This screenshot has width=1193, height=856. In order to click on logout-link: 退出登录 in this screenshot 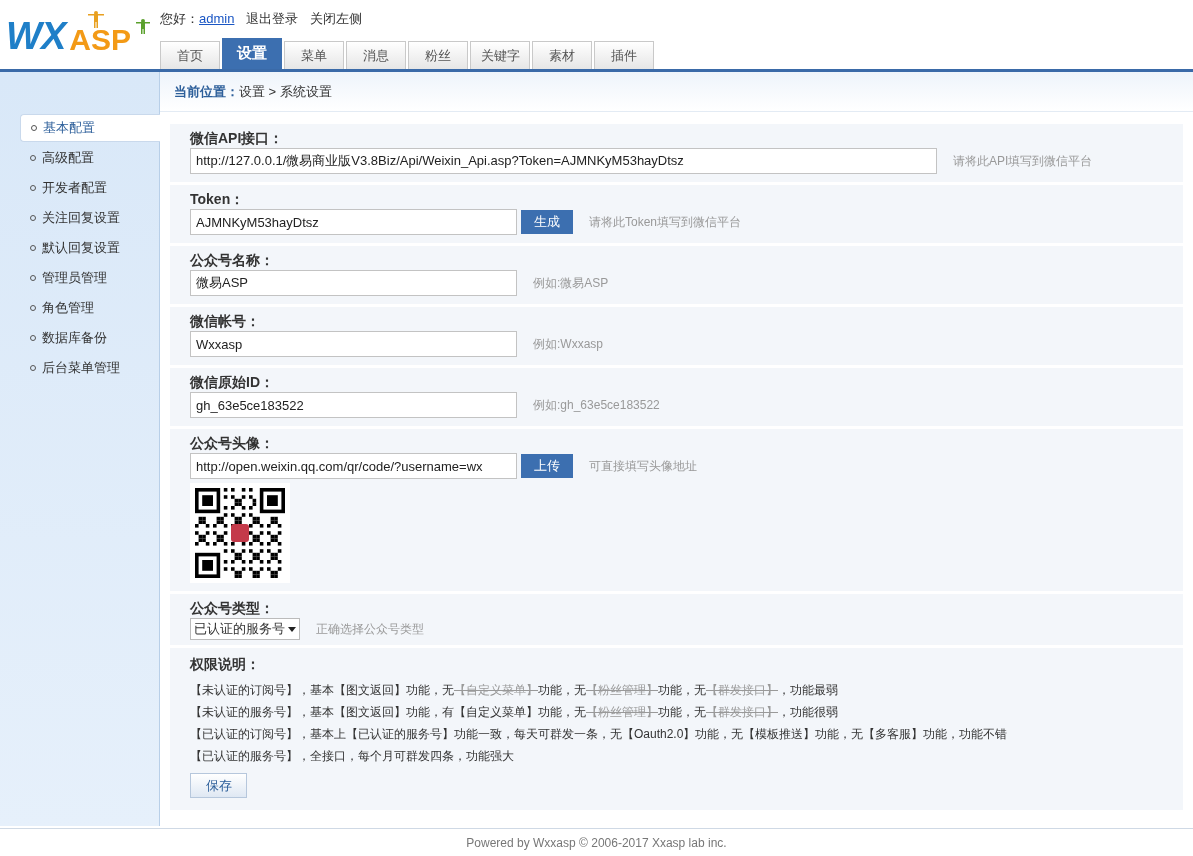, I will do `click(272, 21)`.